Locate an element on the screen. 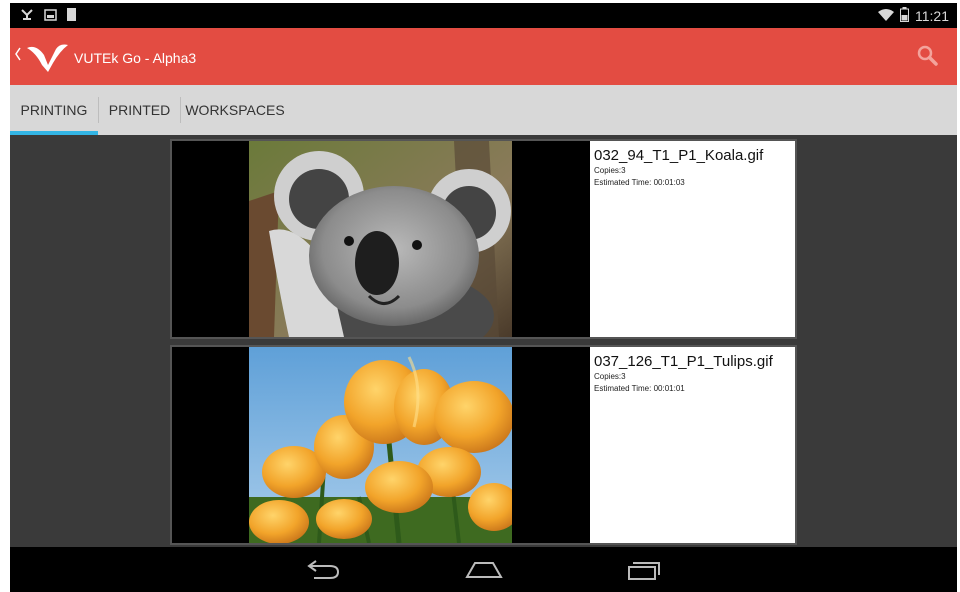 The height and width of the screenshot is (592, 960). search-icon is located at coordinates (928, 58).